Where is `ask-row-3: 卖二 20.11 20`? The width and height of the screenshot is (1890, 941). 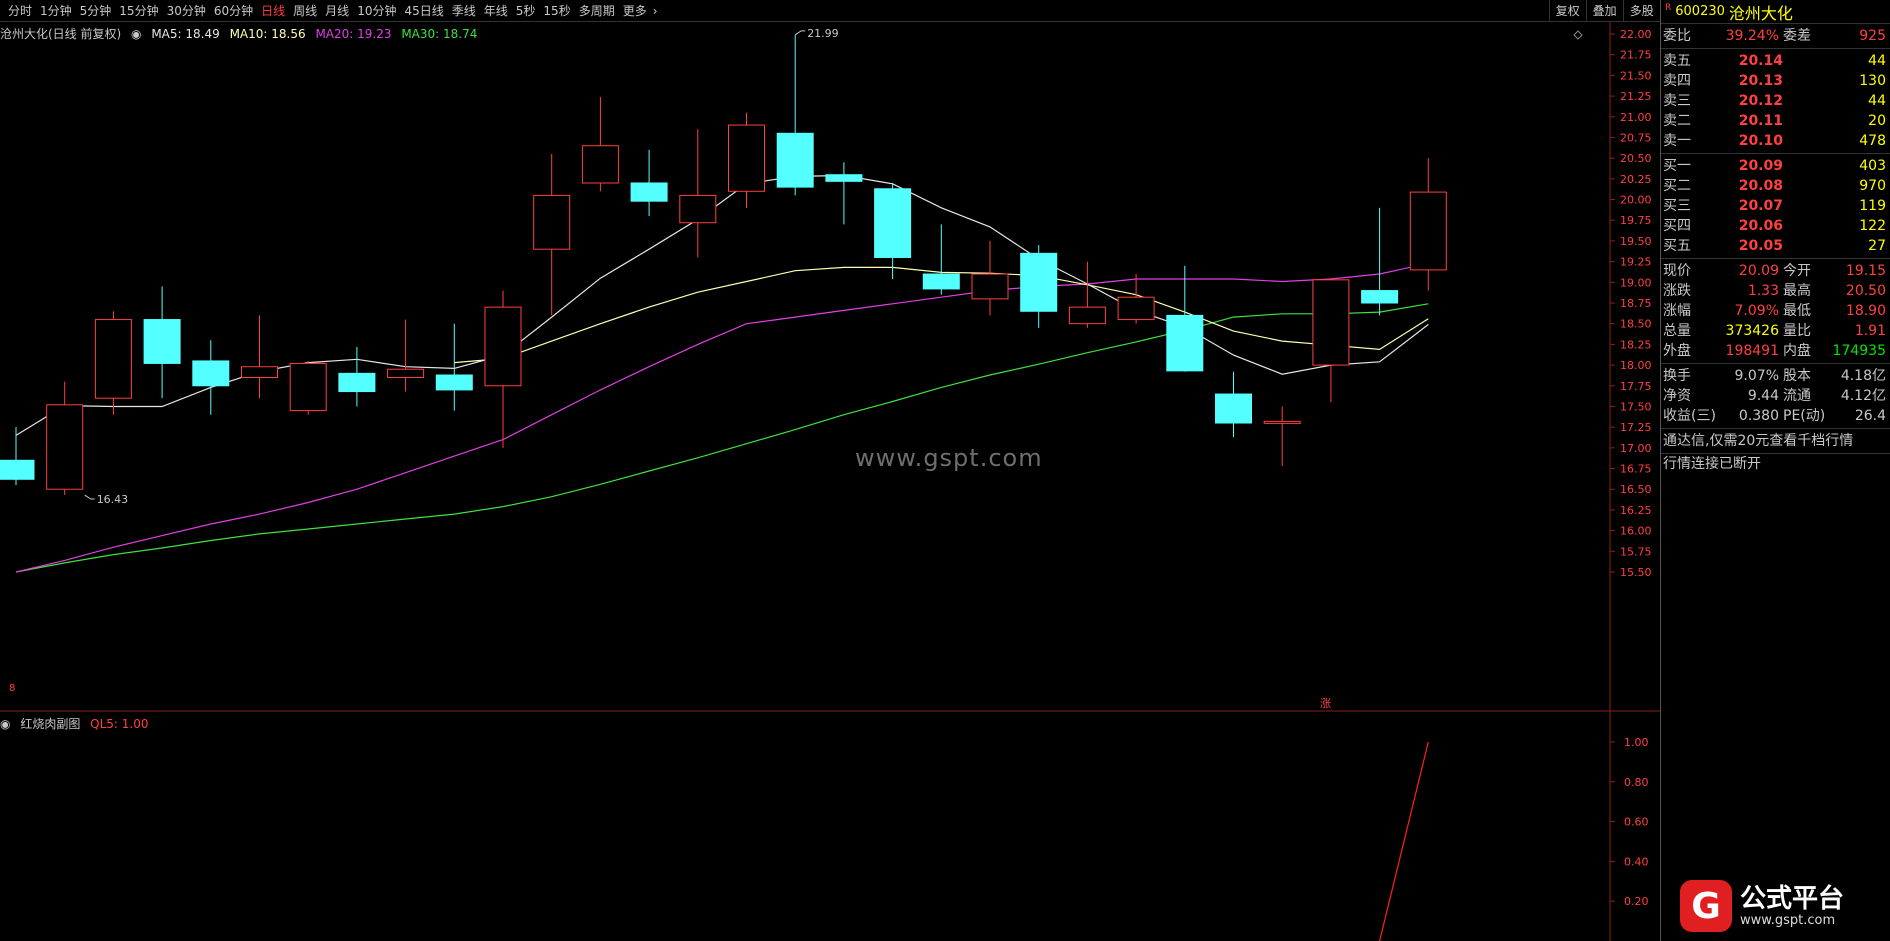
ask-row-3: 卖二 20.11 20 is located at coordinates (1775, 121).